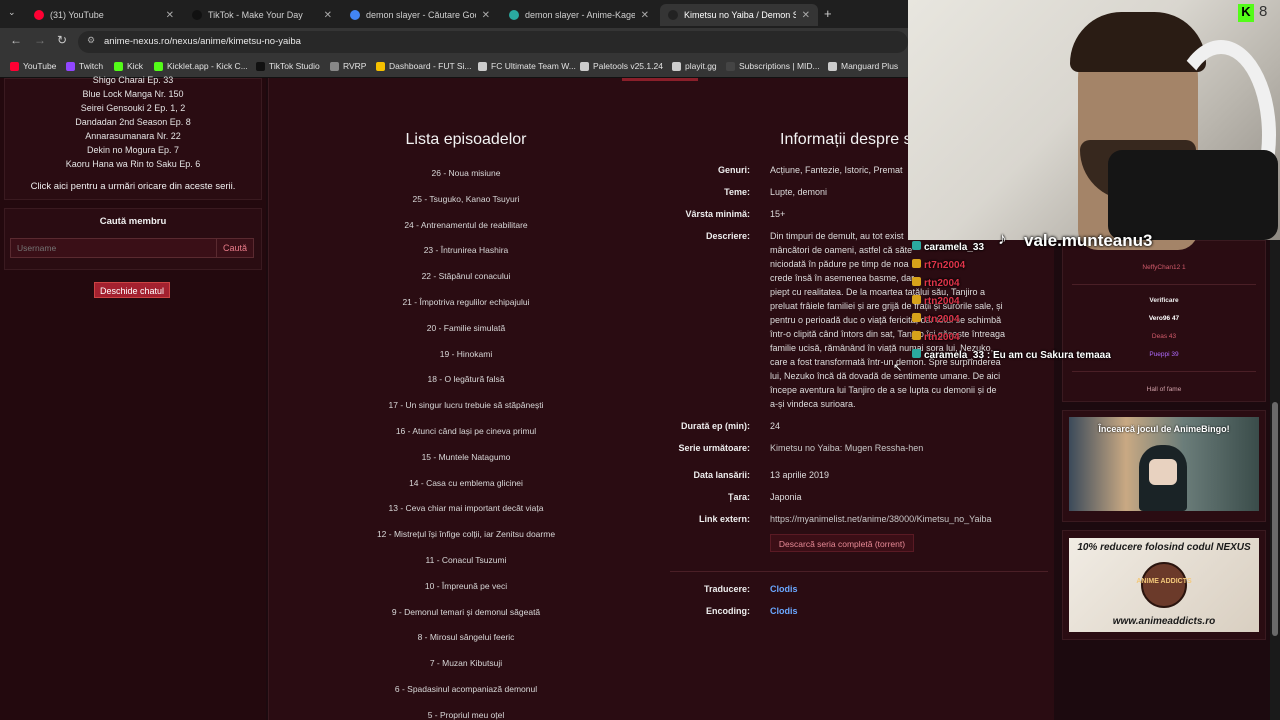 This screenshot has height=720, width=1280. I want to click on bookmark-item: YouTube, so click(33, 66).